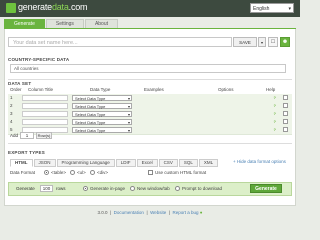 The width and height of the screenshot is (320, 240). I want to click on rows-label: rows, so click(61, 188).